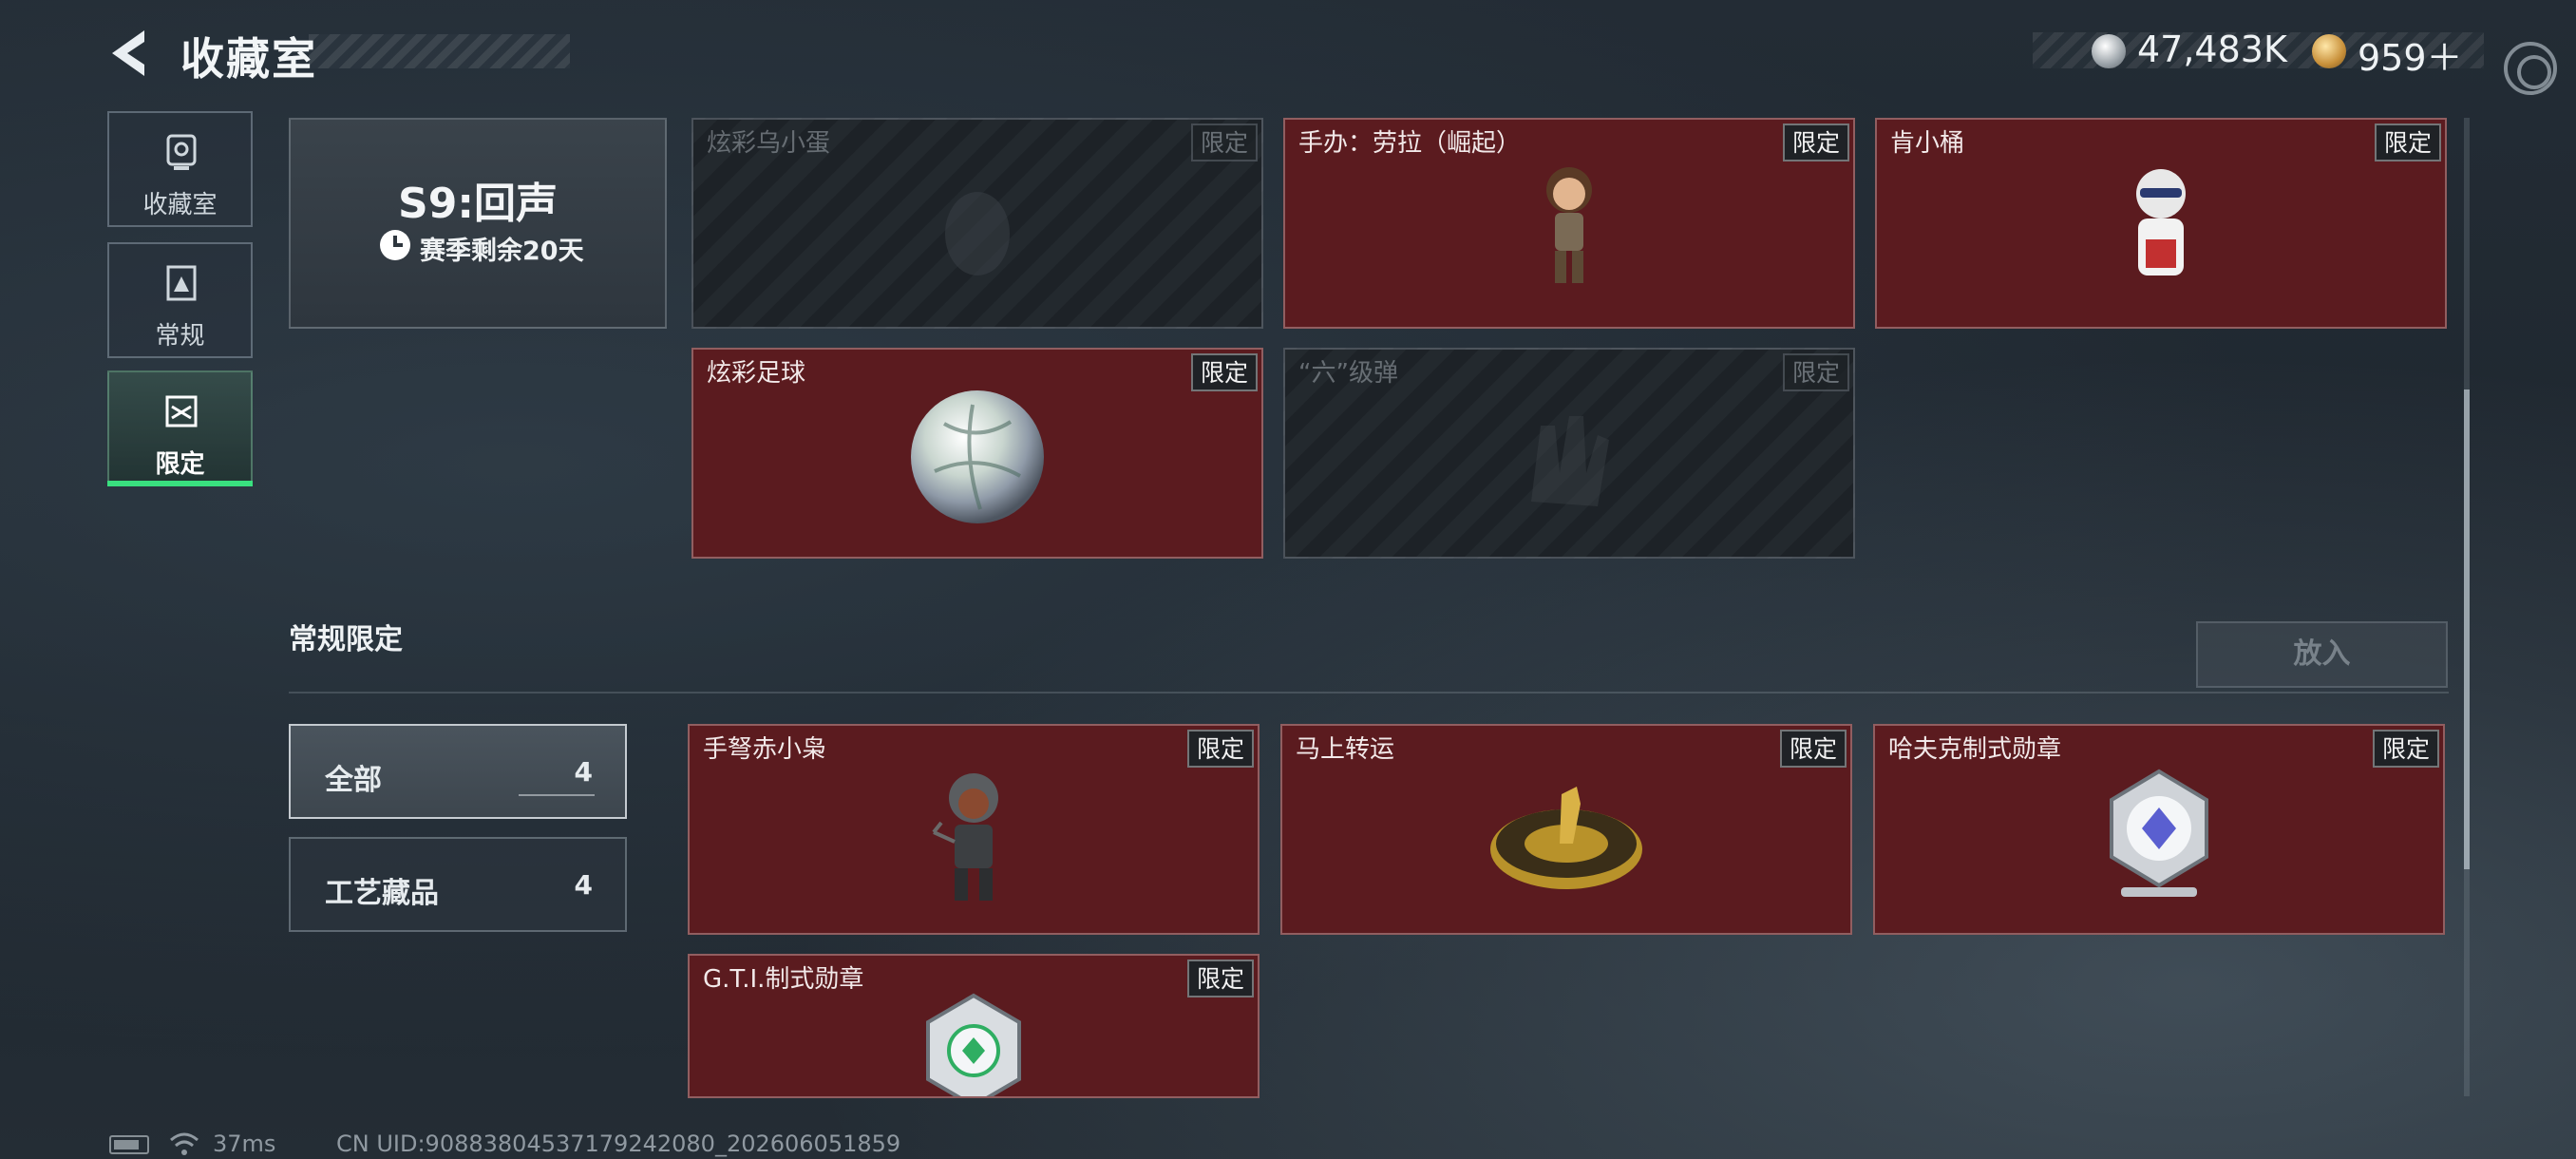  Describe the element at coordinates (180, 336) in the screenshot. I see `nav-label: 常规` at that location.